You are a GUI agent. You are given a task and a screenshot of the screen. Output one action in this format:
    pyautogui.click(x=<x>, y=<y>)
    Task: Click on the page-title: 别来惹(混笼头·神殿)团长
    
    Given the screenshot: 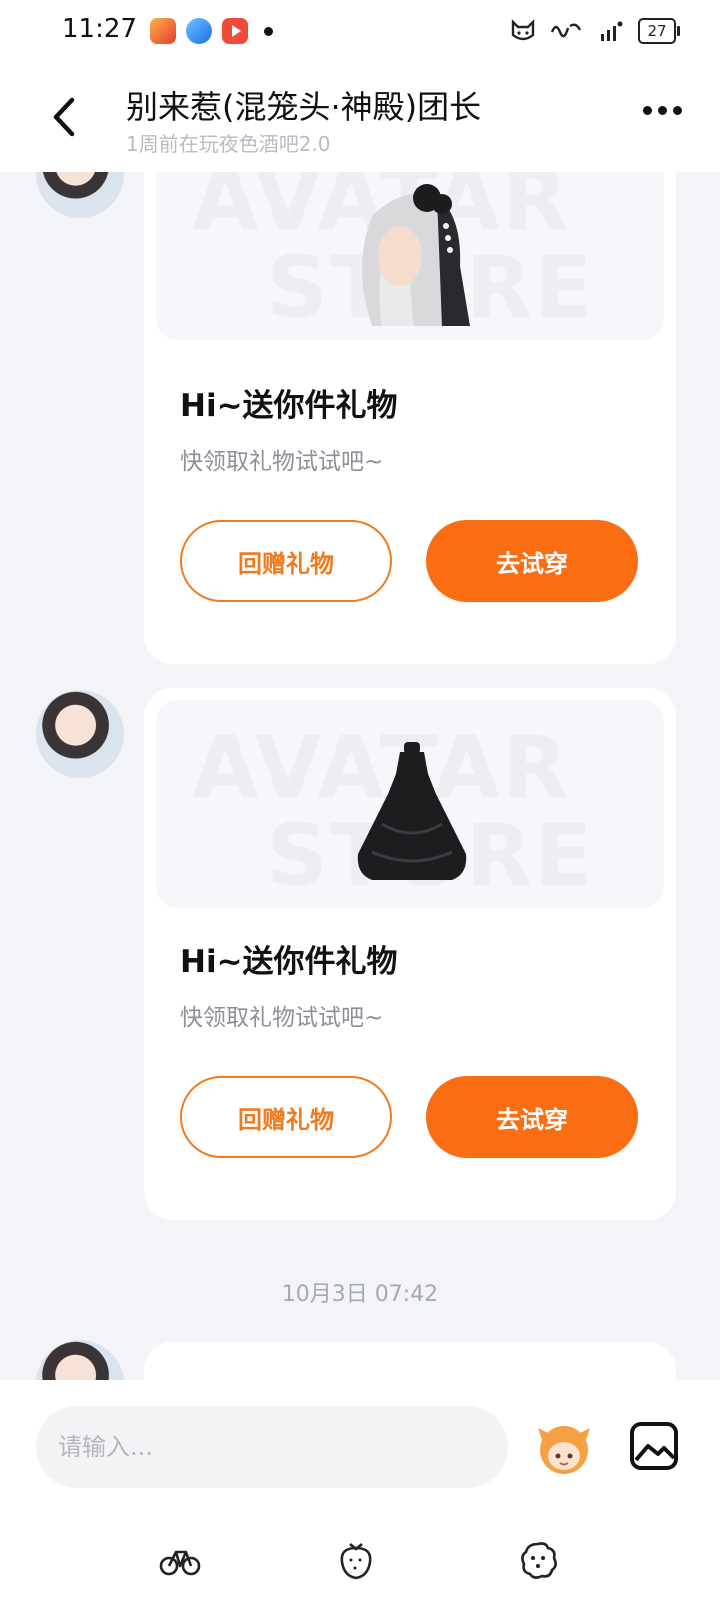 What is the action you would take?
    pyautogui.click(x=304, y=107)
    